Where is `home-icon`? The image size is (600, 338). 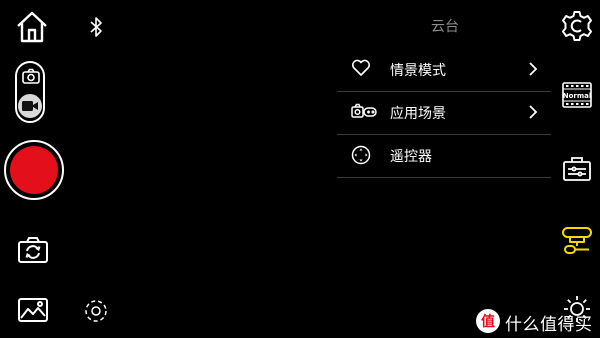 home-icon is located at coordinates (32, 27).